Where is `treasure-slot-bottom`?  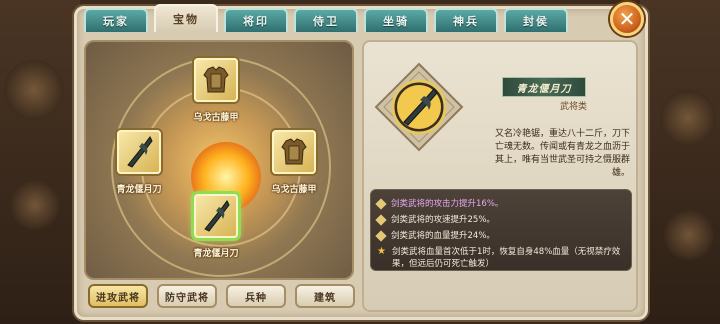 treasure-slot-bottom is located at coordinates (216, 216).